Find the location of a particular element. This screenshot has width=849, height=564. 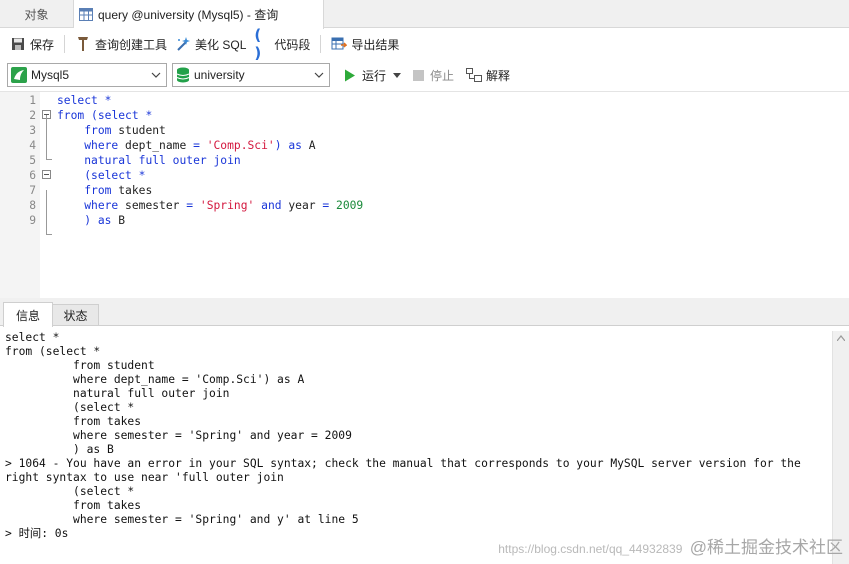

save-button: 保存 is located at coordinates (32, 44).